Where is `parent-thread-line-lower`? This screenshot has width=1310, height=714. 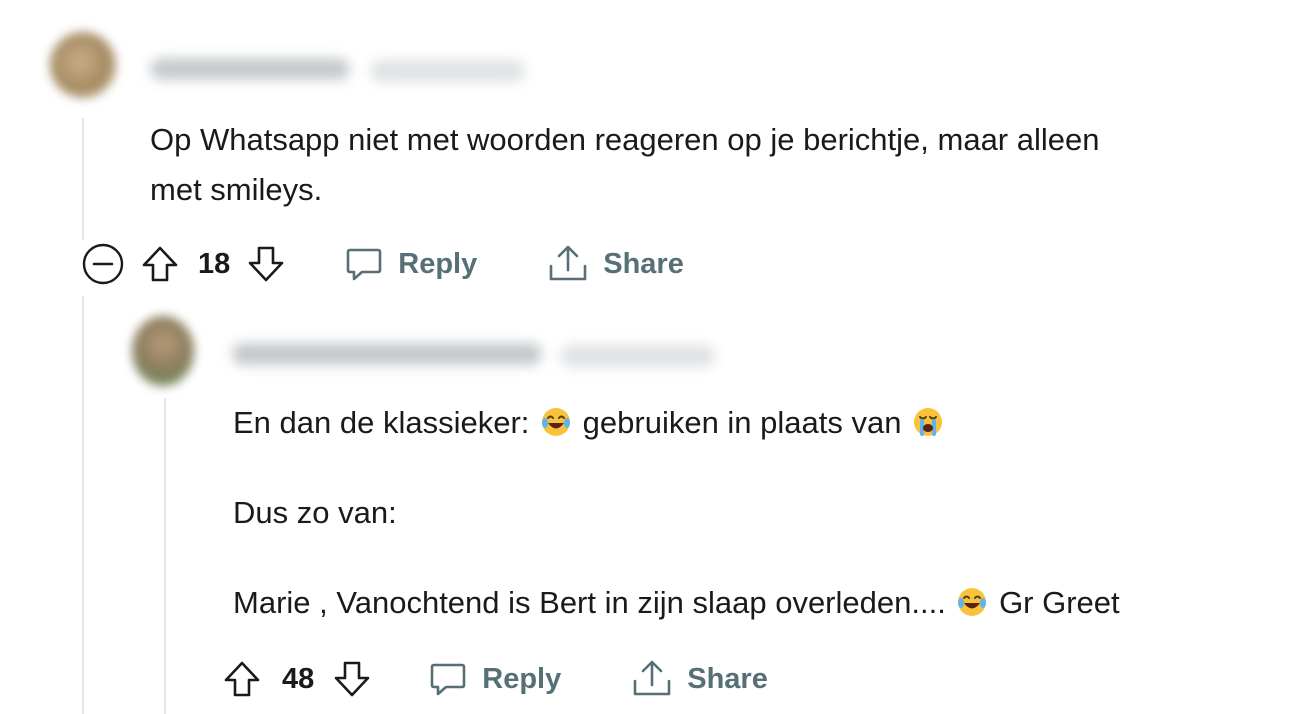 parent-thread-line-lower is located at coordinates (83, 505).